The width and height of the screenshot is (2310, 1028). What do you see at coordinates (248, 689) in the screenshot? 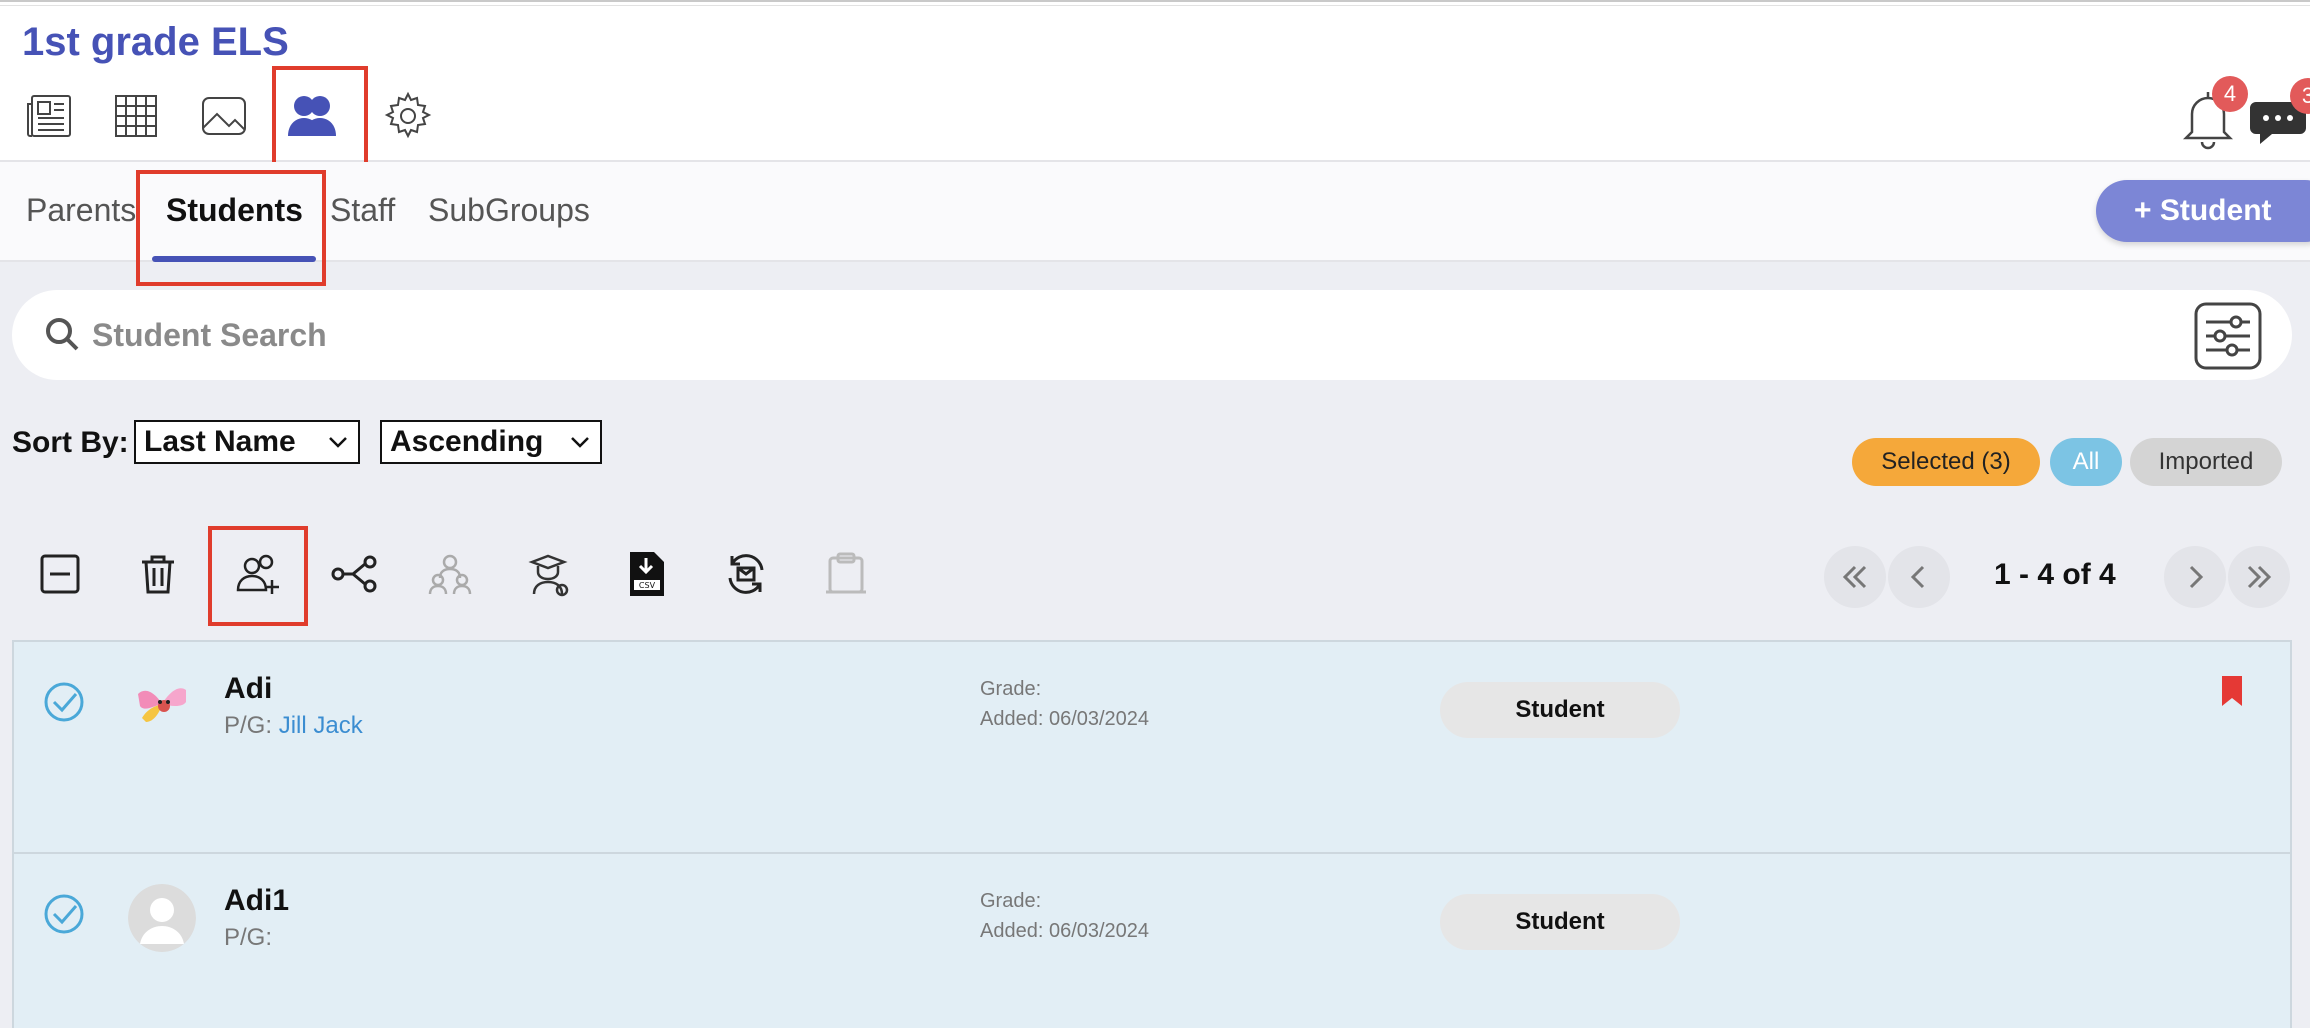
I see `student-name: Adi` at bounding box center [248, 689].